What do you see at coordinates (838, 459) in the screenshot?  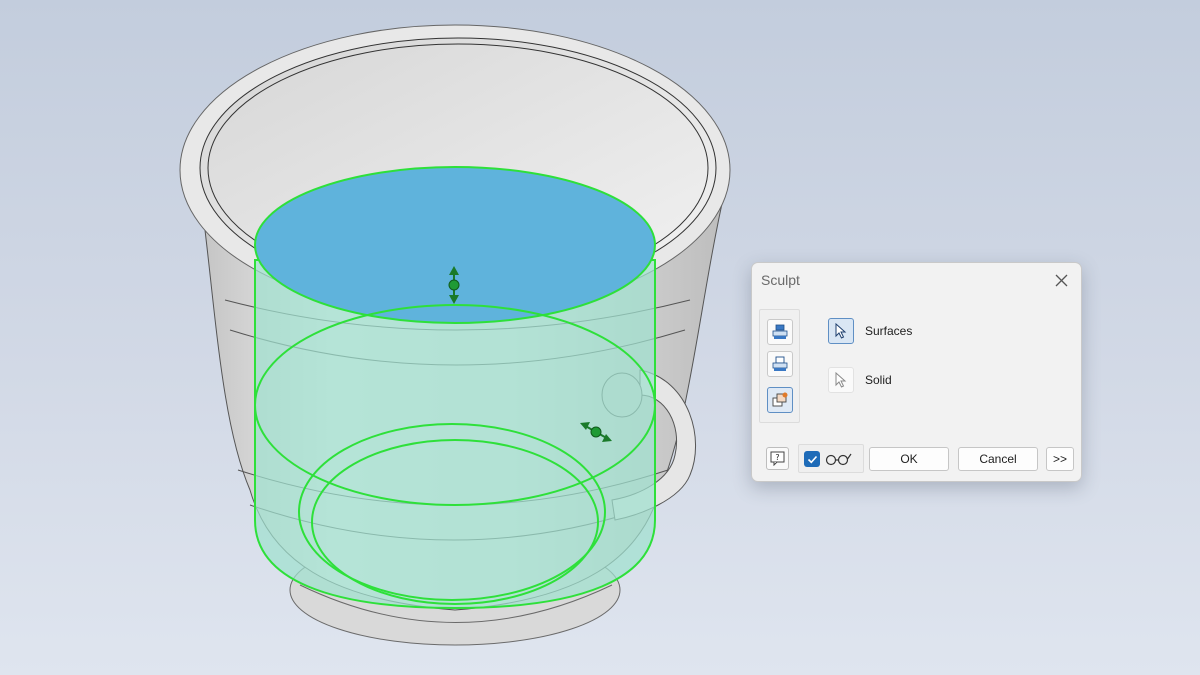 I see `glasses-icon` at bounding box center [838, 459].